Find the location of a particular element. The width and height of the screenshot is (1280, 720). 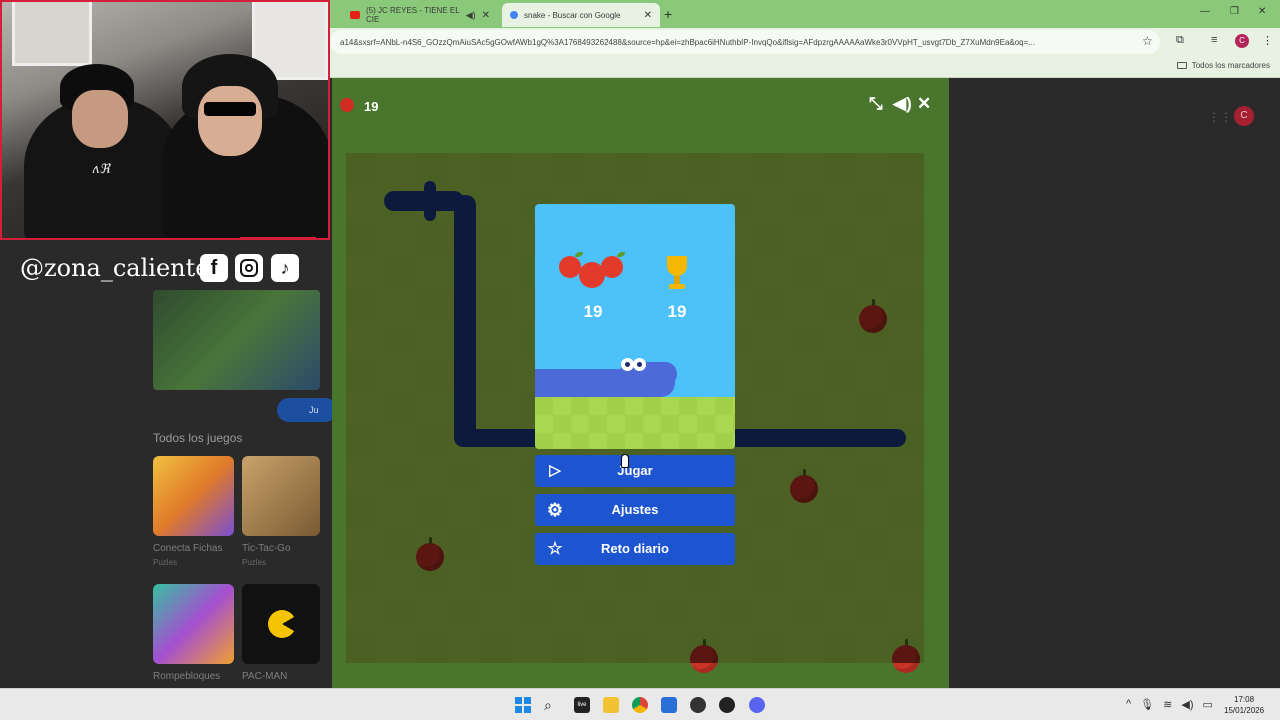

extensions-icon: ⧉ is located at coordinates (1180, 40).